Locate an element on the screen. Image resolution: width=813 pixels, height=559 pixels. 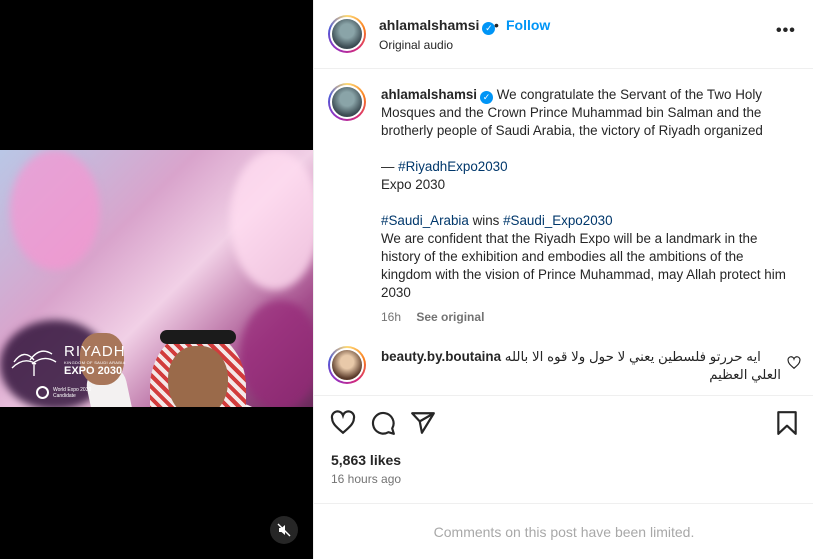
see-original-link: See original is located at coordinates (450, 317).